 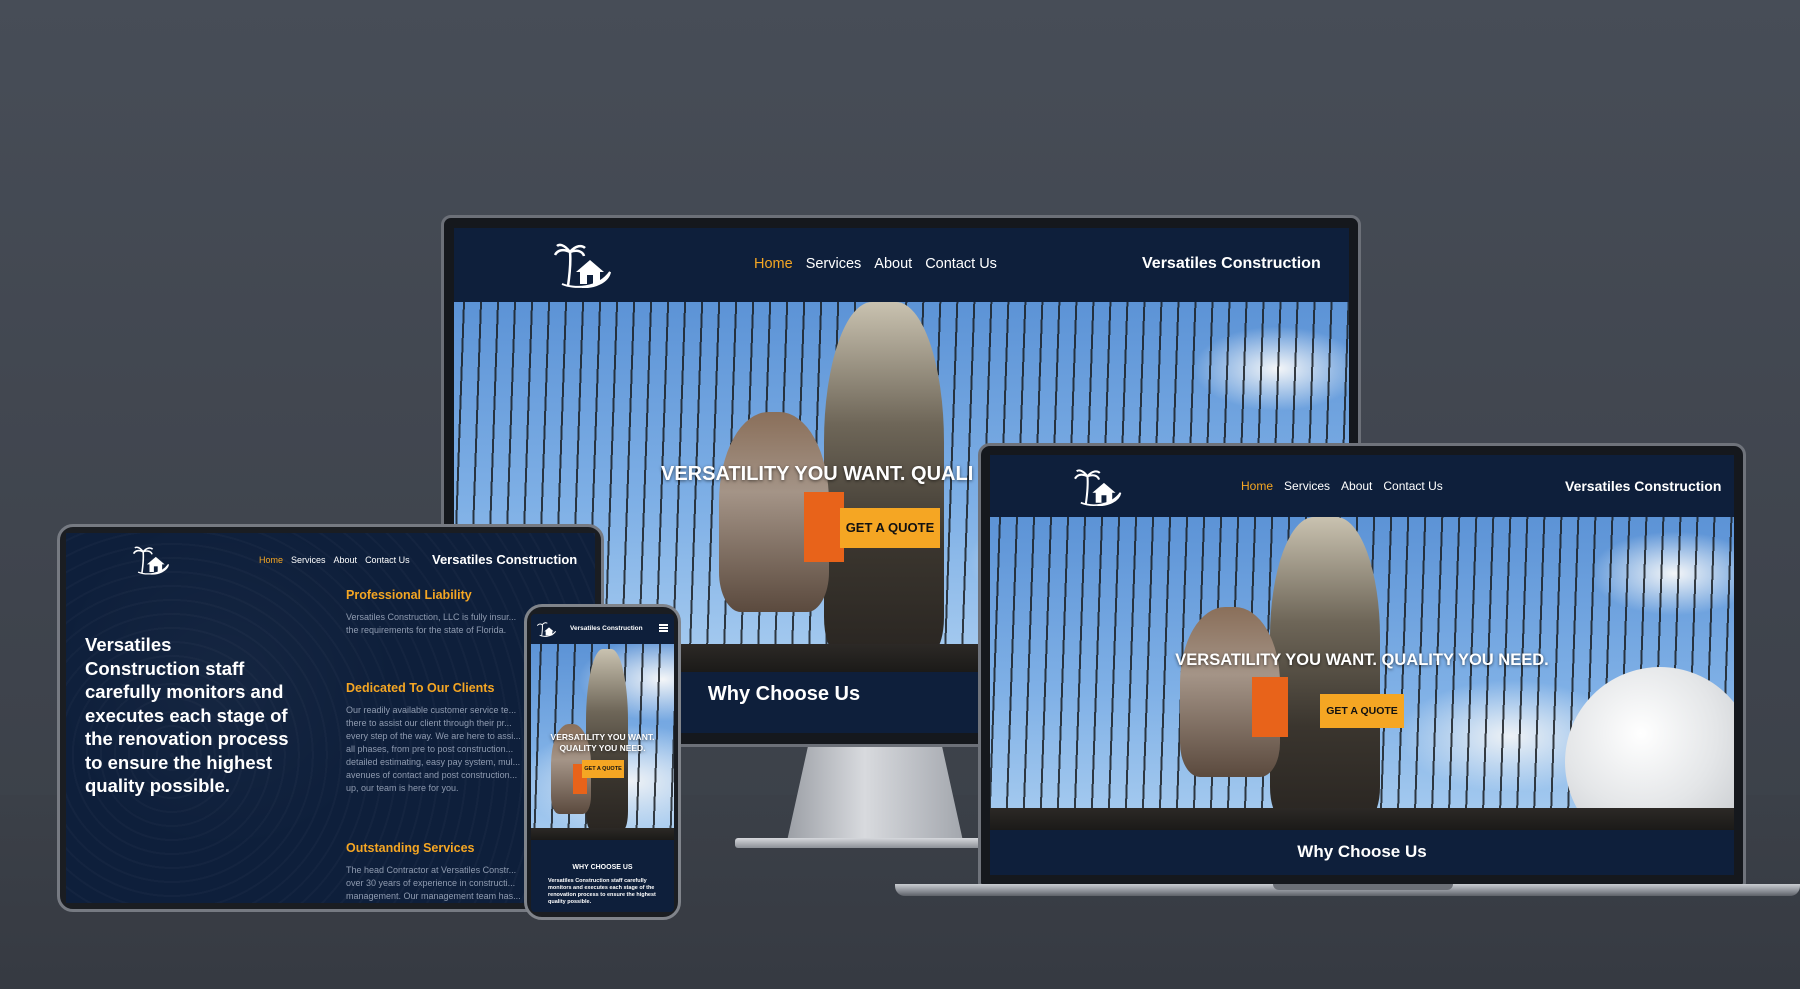 I want to click on hero-headline: VERSATILITY YOU WANT. QUALI, so click(x=817, y=474).